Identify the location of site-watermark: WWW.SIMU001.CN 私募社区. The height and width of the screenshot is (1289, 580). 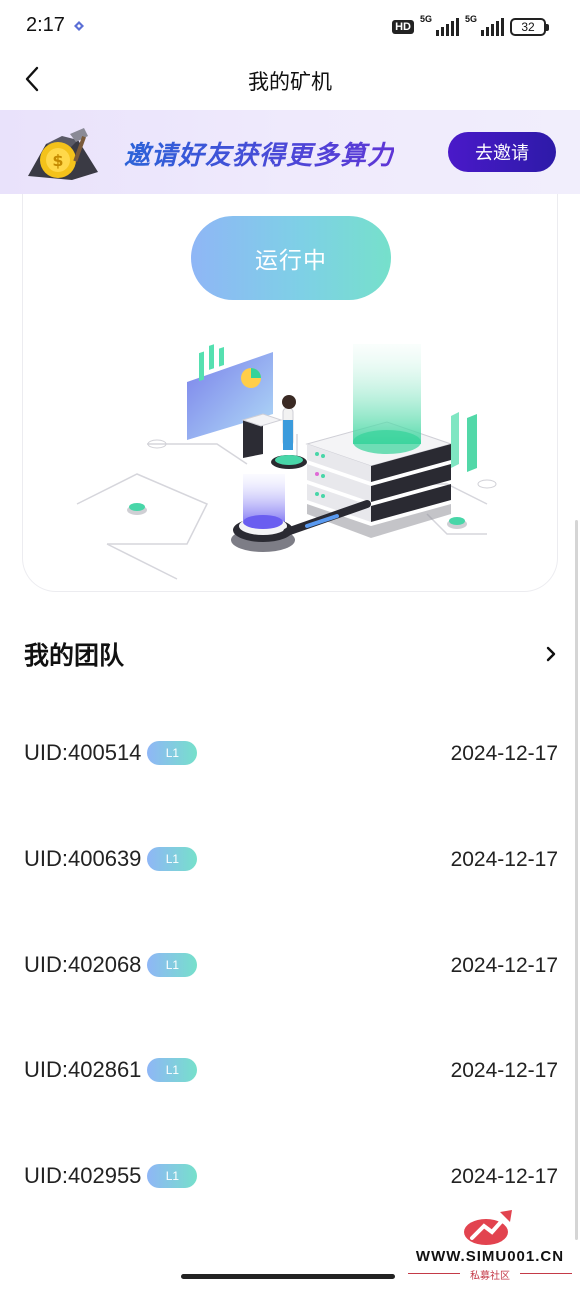
(490, 1245).